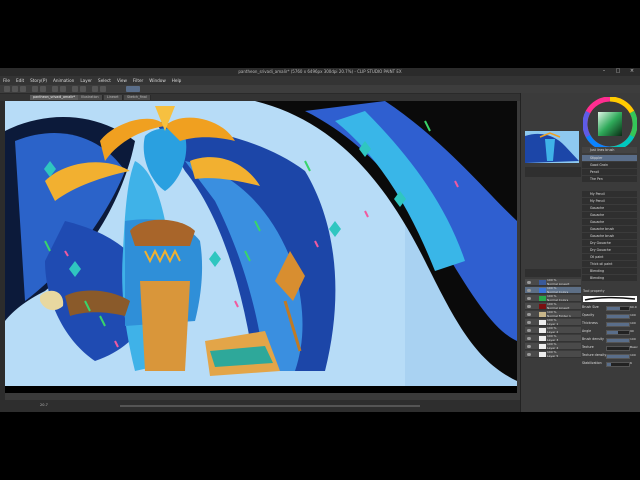  Describe the element at coordinates (553, 314) in the screenshot. I see `layer-row: 100 % Normal Folder 1` at that location.